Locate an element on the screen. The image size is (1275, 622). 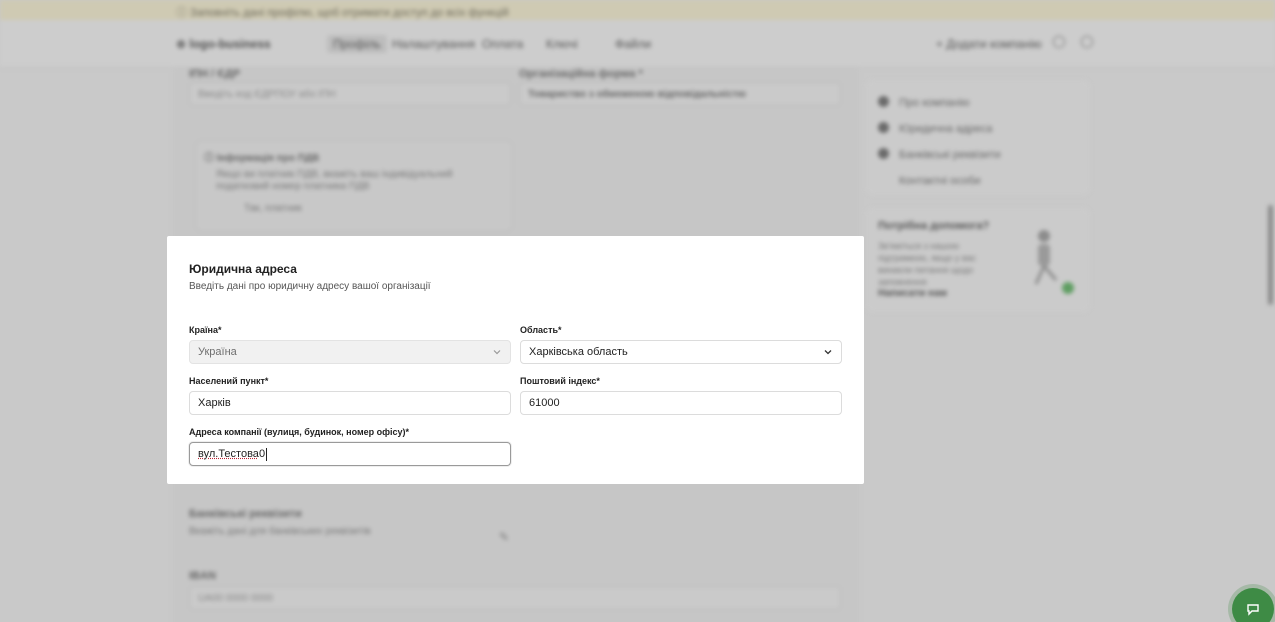
city-input: Харків is located at coordinates (350, 403).